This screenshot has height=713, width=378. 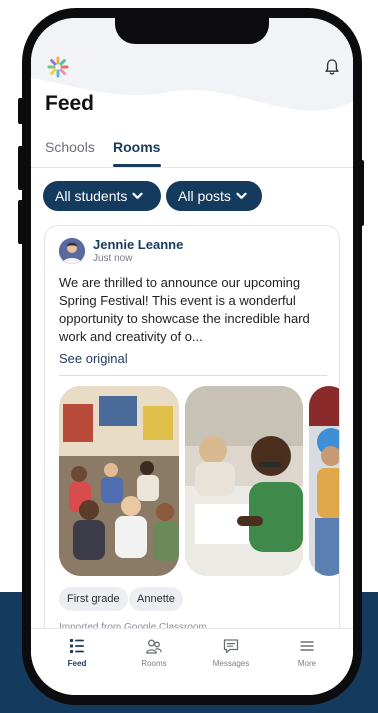 What do you see at coordinates (192, 152) in the screenshot?
I see `feed-tabs: Schools Rooms` at bounding box center [192, 152].